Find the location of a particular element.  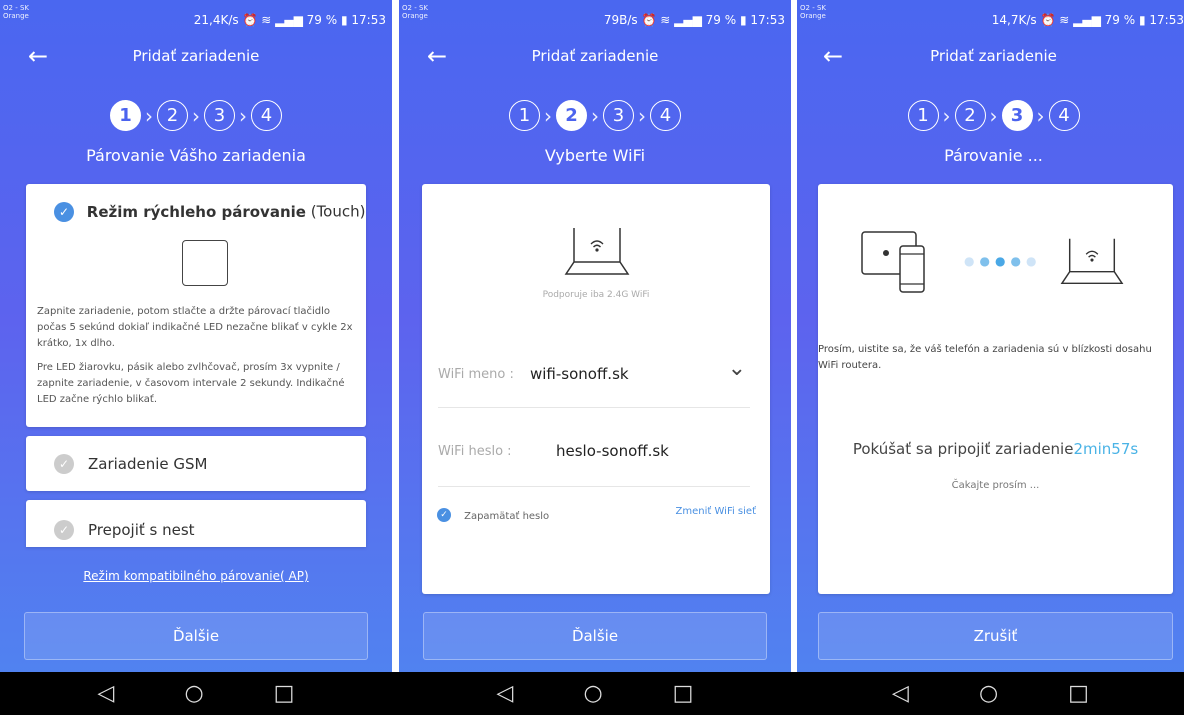

wifi-name-field: WiFi meno : wifi-sonoff.sk ⌄ is located at coordinates (594, 380).